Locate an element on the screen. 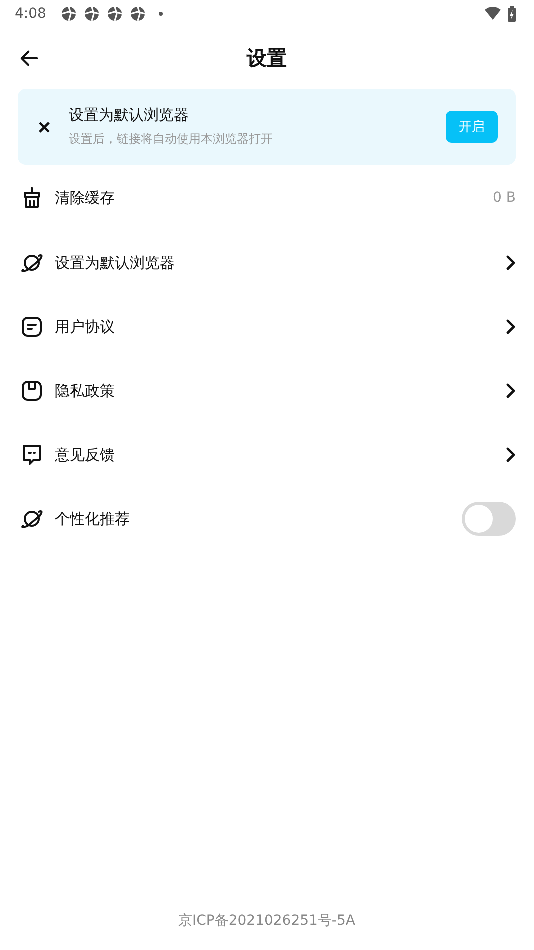  back-icon is located at coordinates (29, 58).